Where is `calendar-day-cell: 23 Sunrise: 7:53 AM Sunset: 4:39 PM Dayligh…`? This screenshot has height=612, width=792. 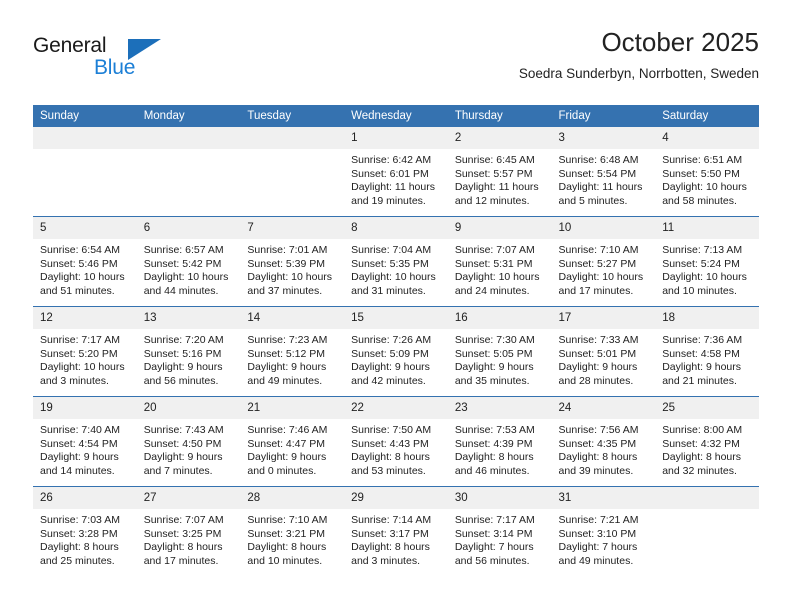
calendar-day-cell: 23 Sunrise: 7:53 AM Sunset: 4:39 PM Dayligh… is located at coordinates (499, 441).